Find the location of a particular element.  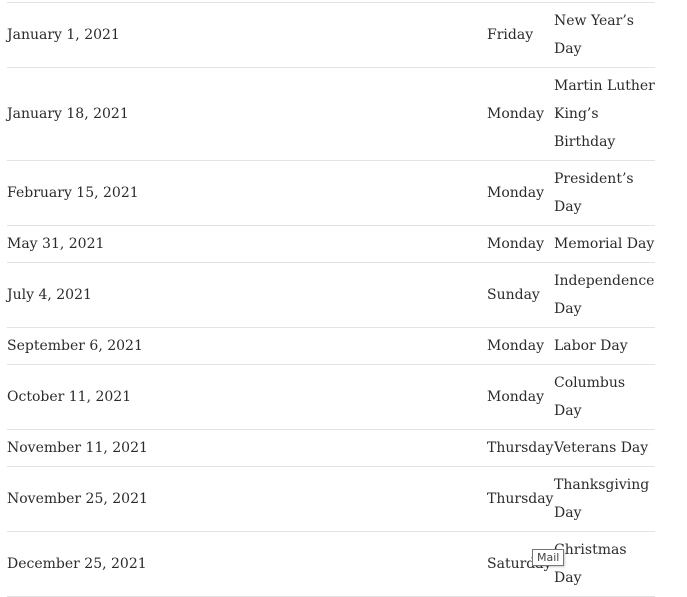

holiday-name-cell: Christmas Day is located at coordinates (590, 564).